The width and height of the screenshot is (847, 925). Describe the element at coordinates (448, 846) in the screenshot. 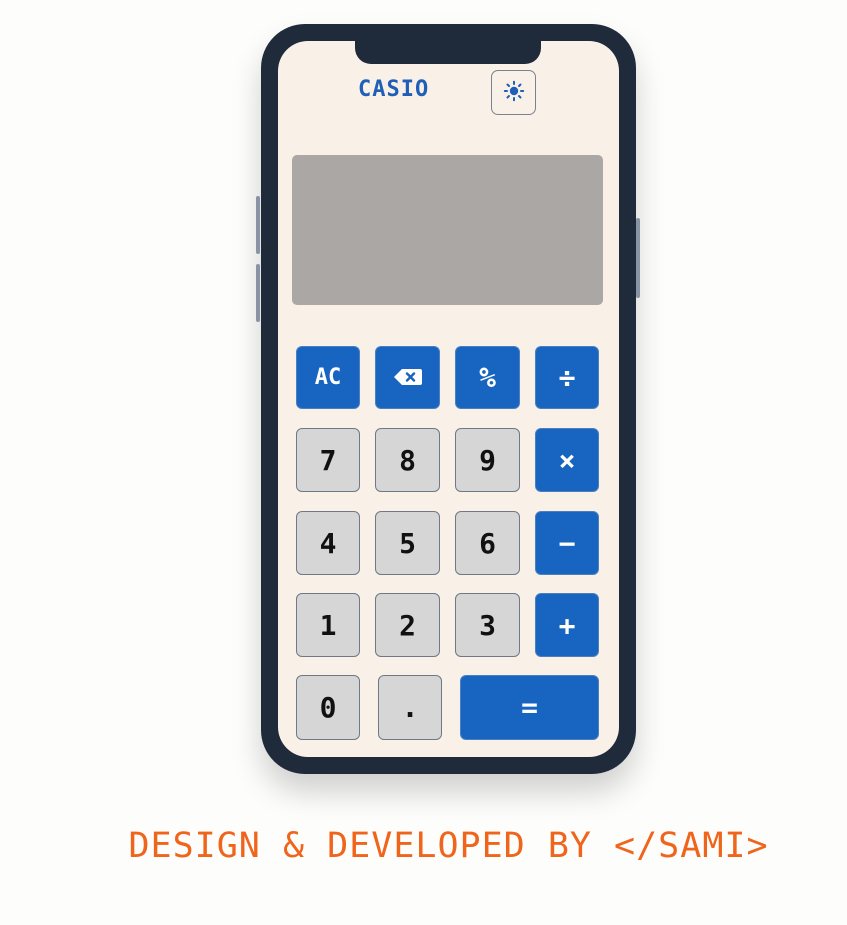

I see `developer-credit: DESIGN & DEVELOPED BY </SAMI>` at that location.